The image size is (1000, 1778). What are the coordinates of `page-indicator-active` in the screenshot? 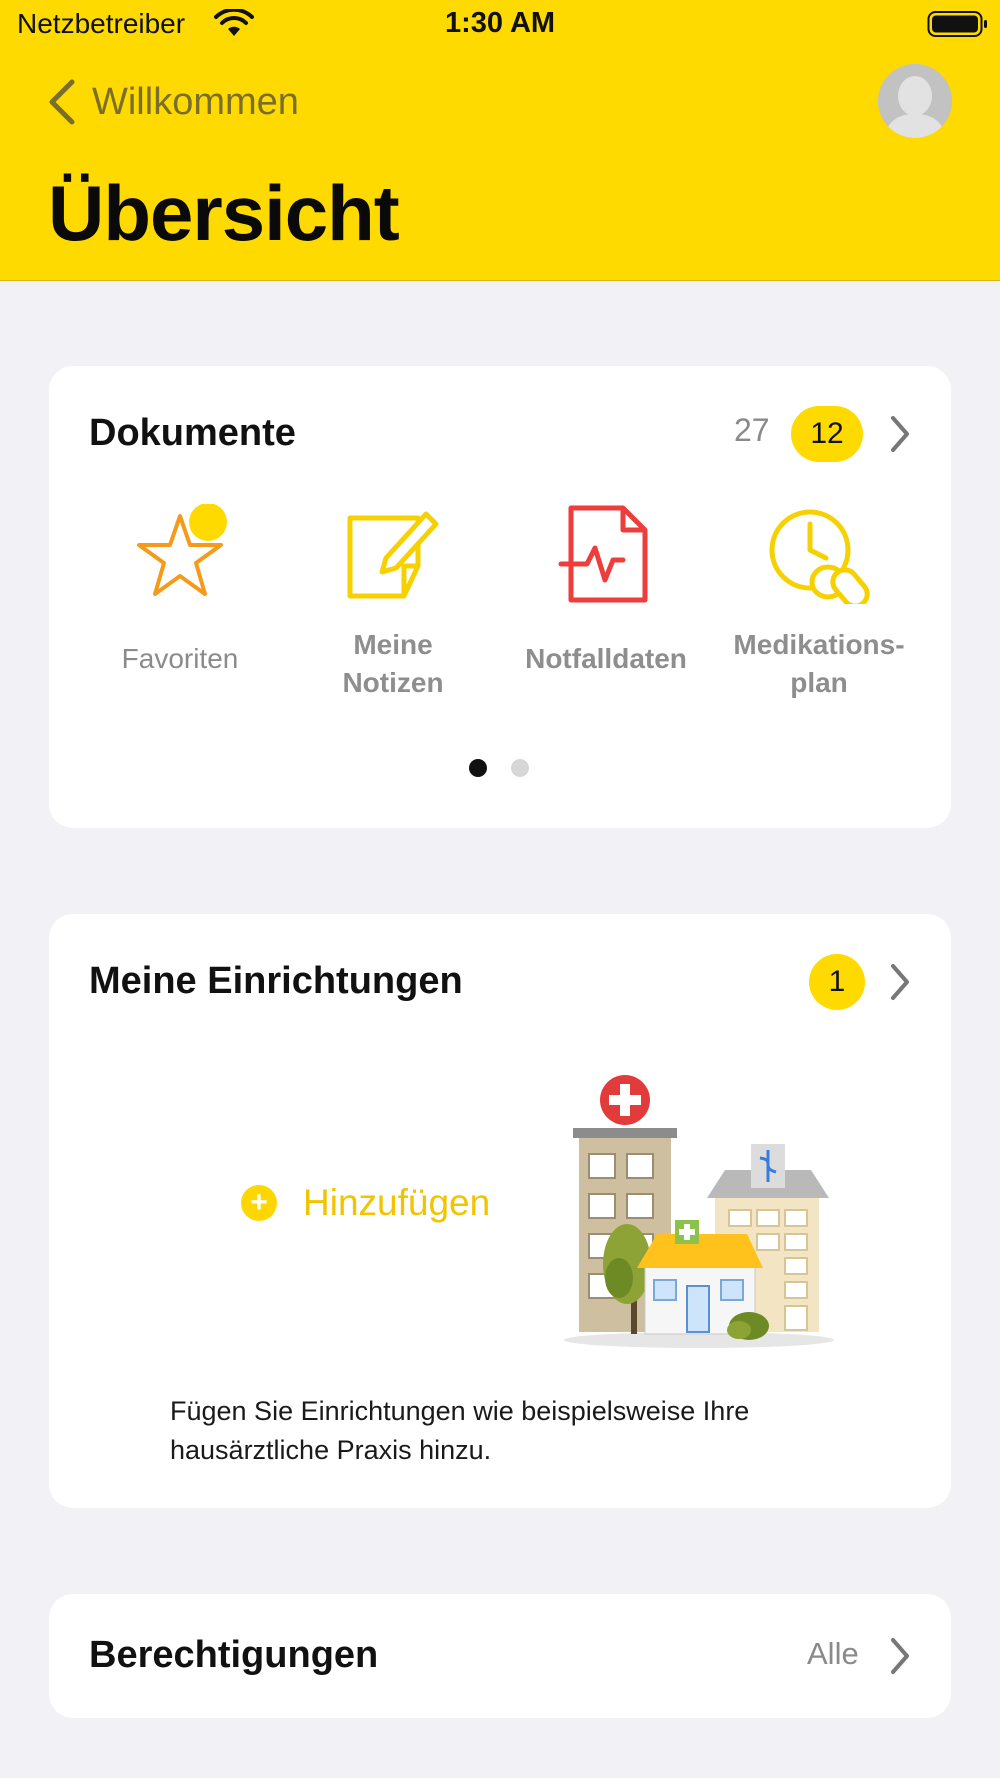 It's located at (478, 768).